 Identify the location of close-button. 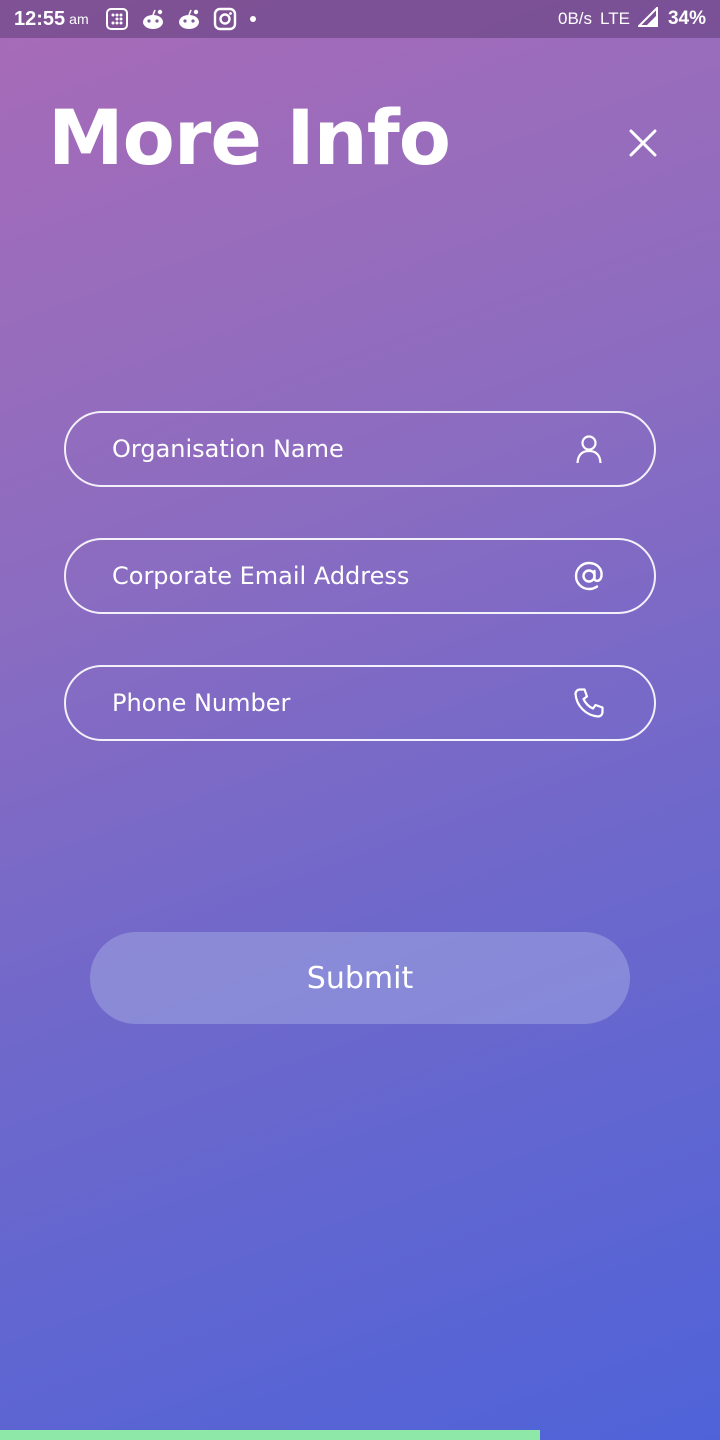
(643, 143).